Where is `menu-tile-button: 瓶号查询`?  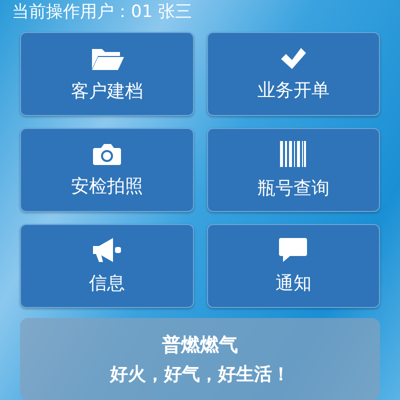
menu-tile-button: 瓶号查询 is located at coordinates (293, 170).